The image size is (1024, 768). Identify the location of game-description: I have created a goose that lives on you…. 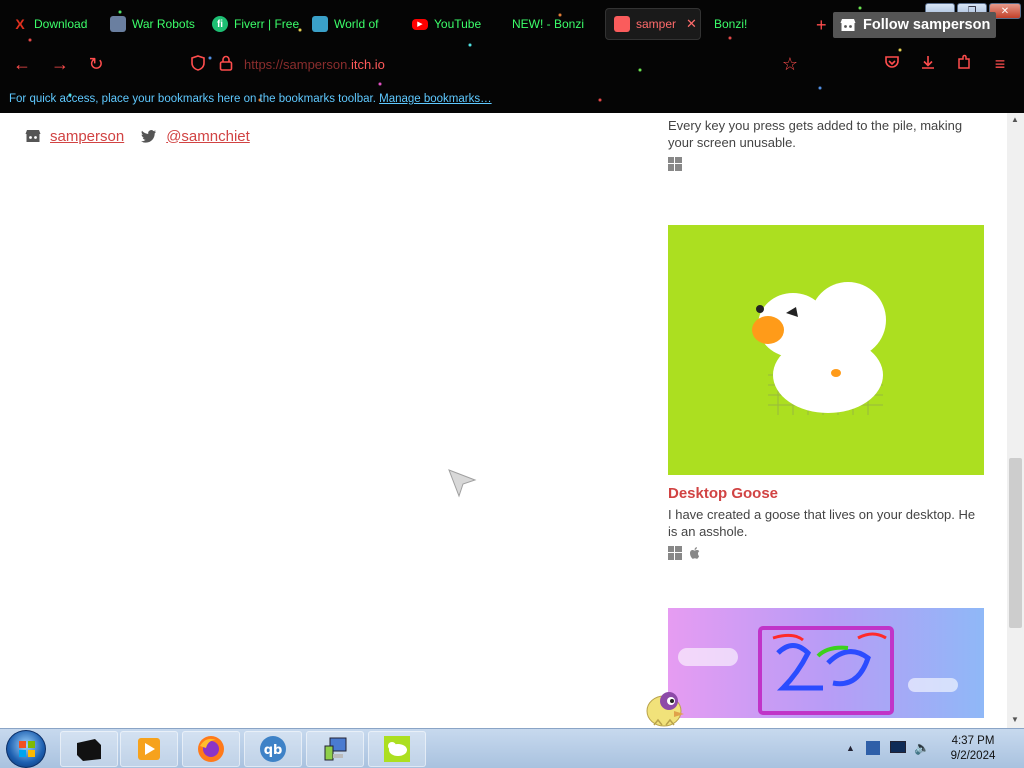
(822, 523).